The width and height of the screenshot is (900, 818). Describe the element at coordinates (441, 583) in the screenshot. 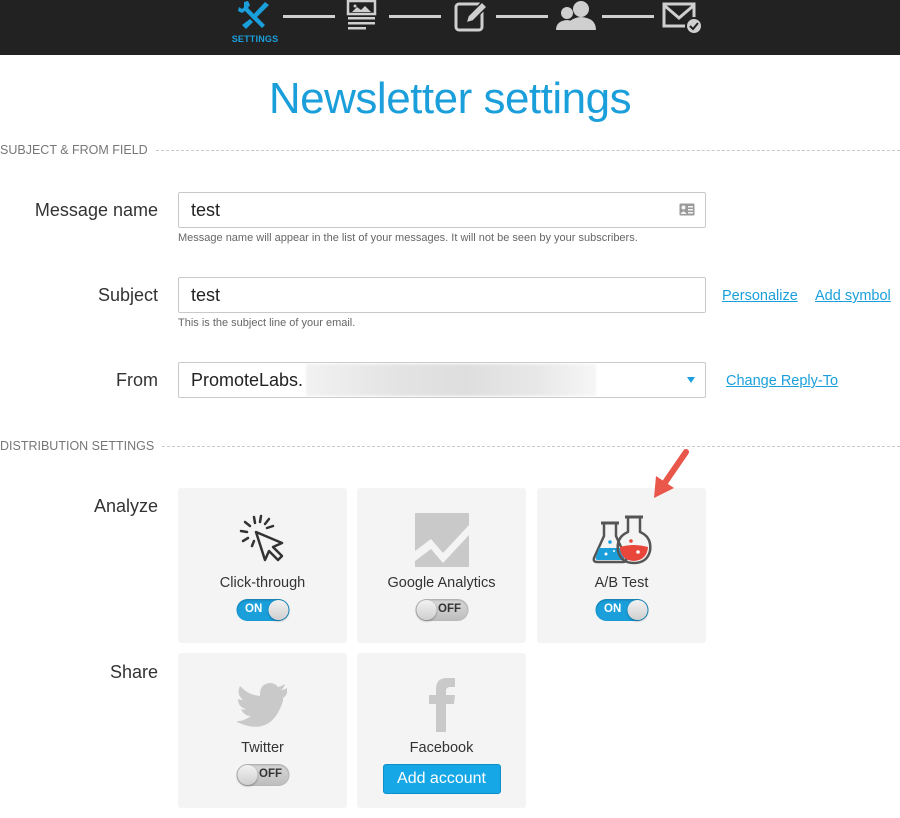

I see `tile-label: Google Analytics` at that location.